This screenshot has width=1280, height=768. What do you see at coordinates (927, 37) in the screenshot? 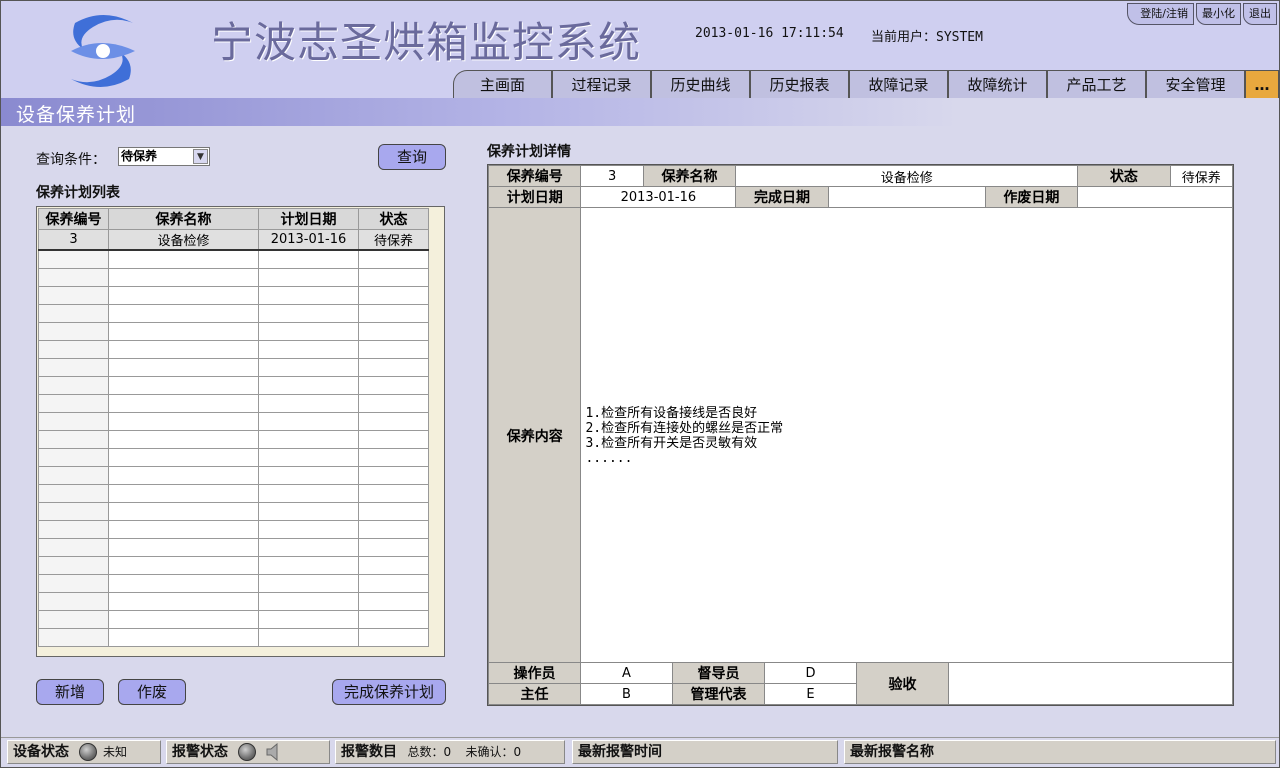
I see `current-user: 当前用户：SYSTEM` at bounding box center [927, 37].